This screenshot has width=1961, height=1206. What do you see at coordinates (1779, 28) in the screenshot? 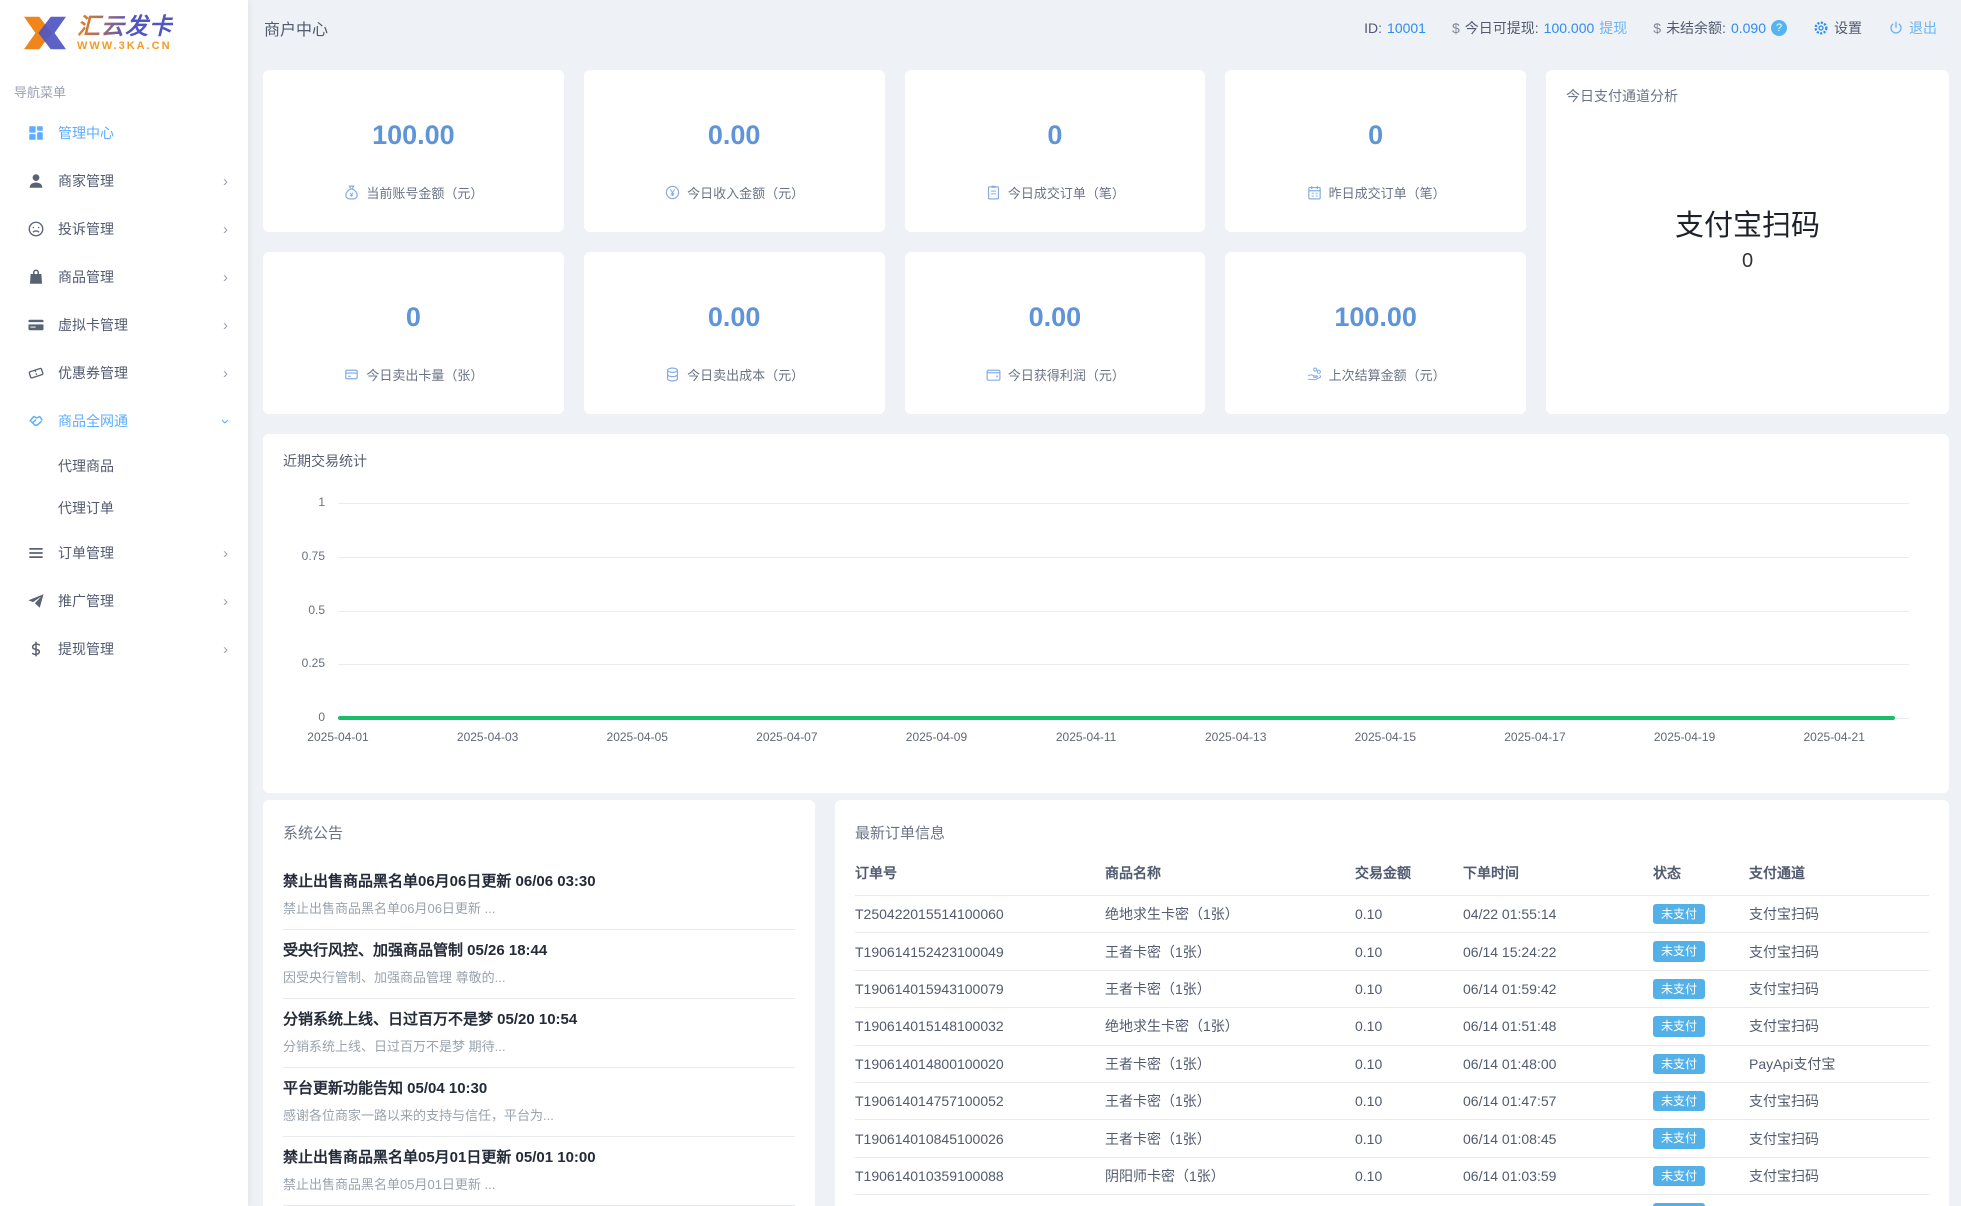
I see `help-icon: ?` at bounding box center [1779, 28].